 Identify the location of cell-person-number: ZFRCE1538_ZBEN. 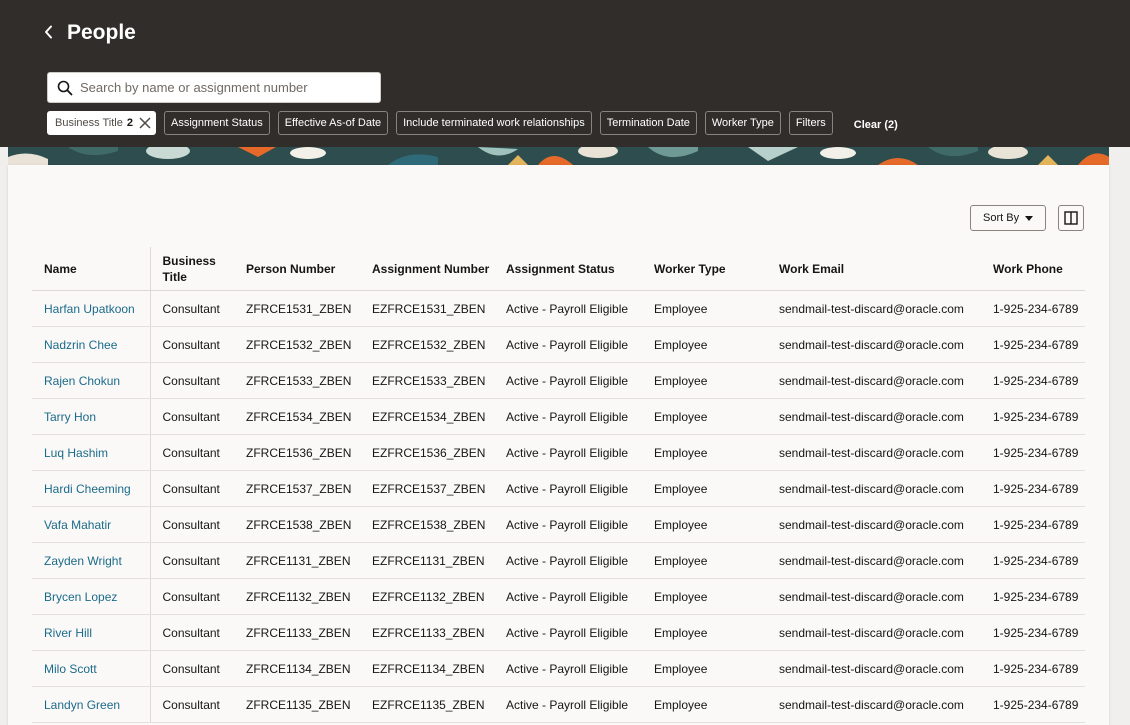
(297, 524).